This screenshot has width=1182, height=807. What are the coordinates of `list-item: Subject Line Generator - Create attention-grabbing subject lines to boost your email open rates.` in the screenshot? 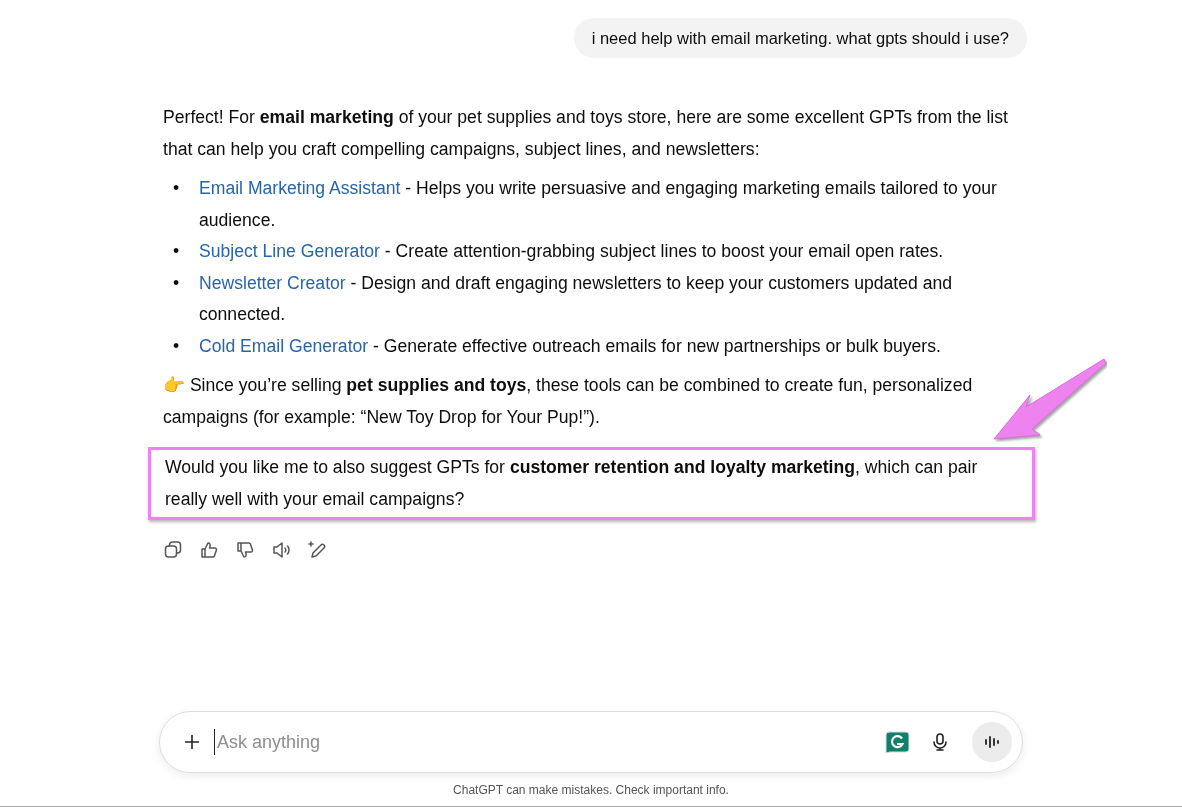 It's located at (572, 251).